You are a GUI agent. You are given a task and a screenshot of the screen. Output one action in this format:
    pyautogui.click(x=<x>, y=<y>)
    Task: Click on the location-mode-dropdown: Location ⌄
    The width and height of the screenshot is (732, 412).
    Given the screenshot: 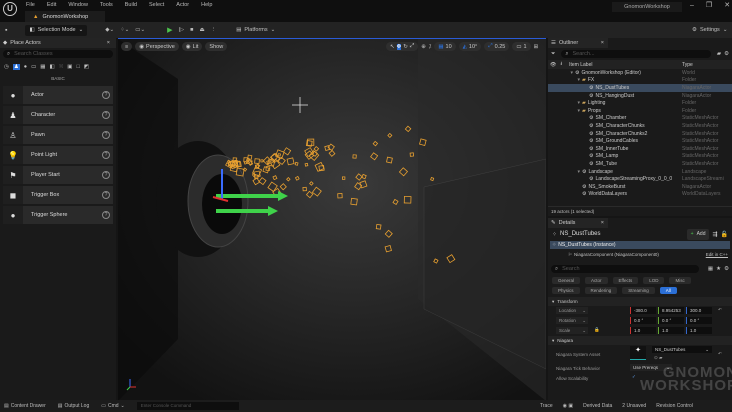 What is the action you would take?
    pyautogui.click(x=572, y=310)
    